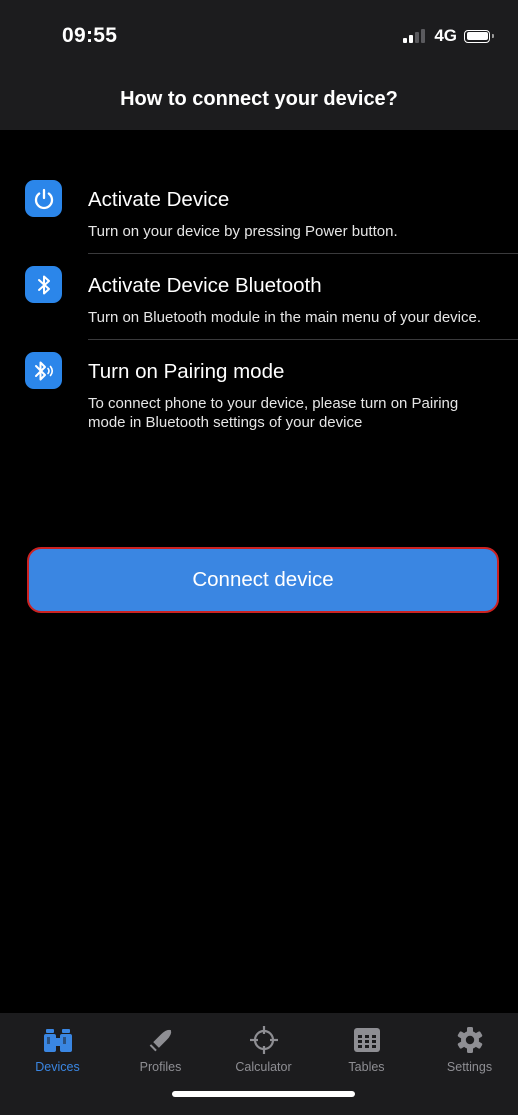  What do you see at coordinates (160, 1067) in the screenshot?
I see `tab-label: Profiles` at bounding box center [160, 1067].